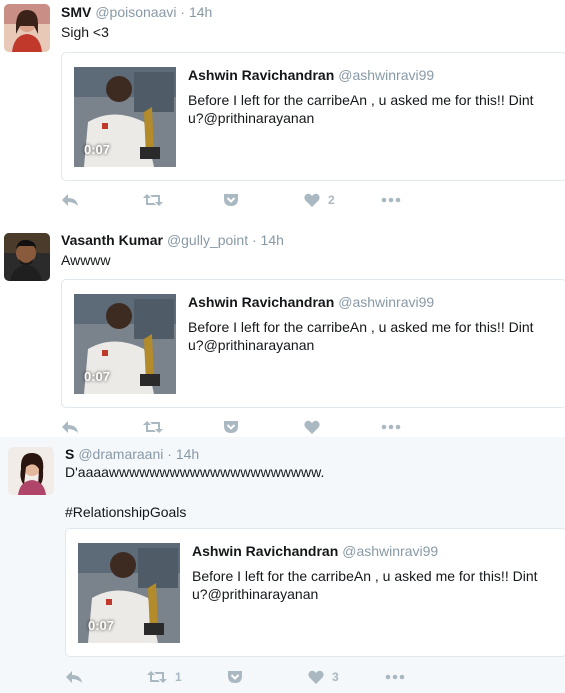  What do you see at coordinates (305, 677) in the screenshot?
I see `tweet-actions: 1 3` at bounding box center [305, 677].